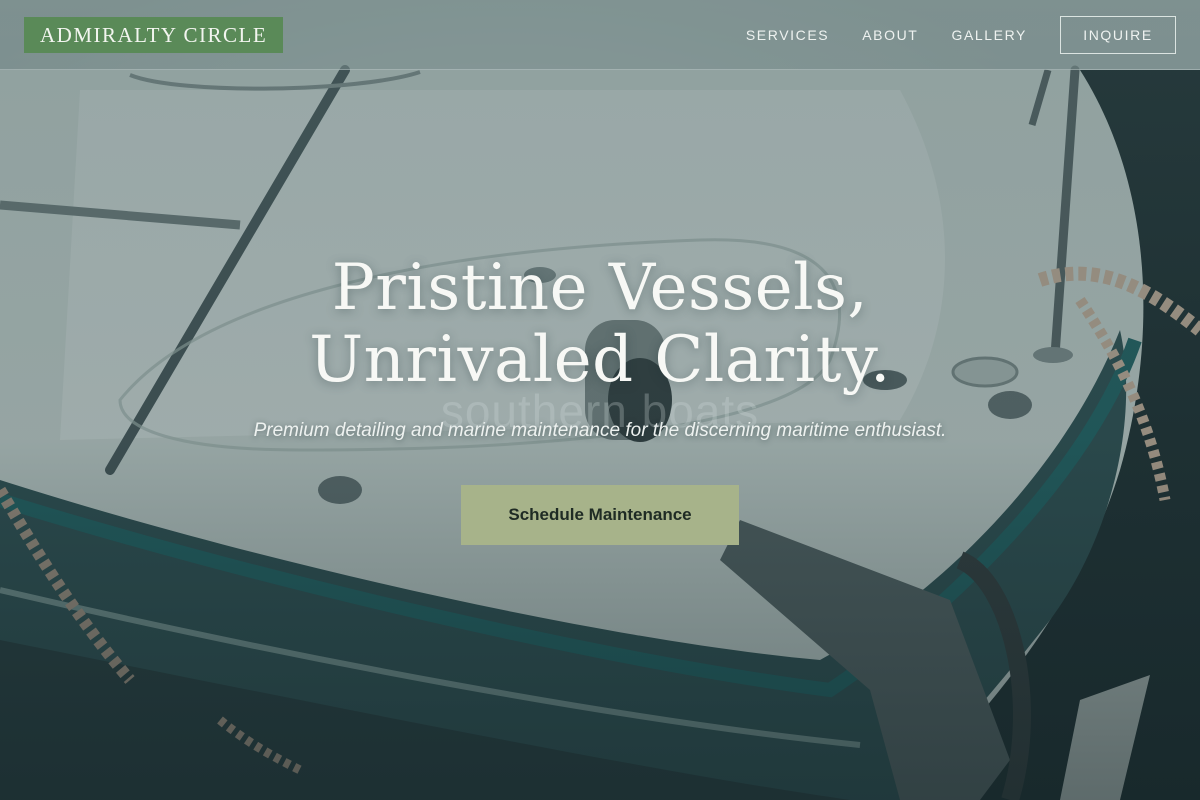 This screenshot has height=800, width=1200. What do you see at coordinates (600, 288) in the screenshot?
I see `hero-heading-line-1: Pristine Vessels,` at bounding box center [600, 288].